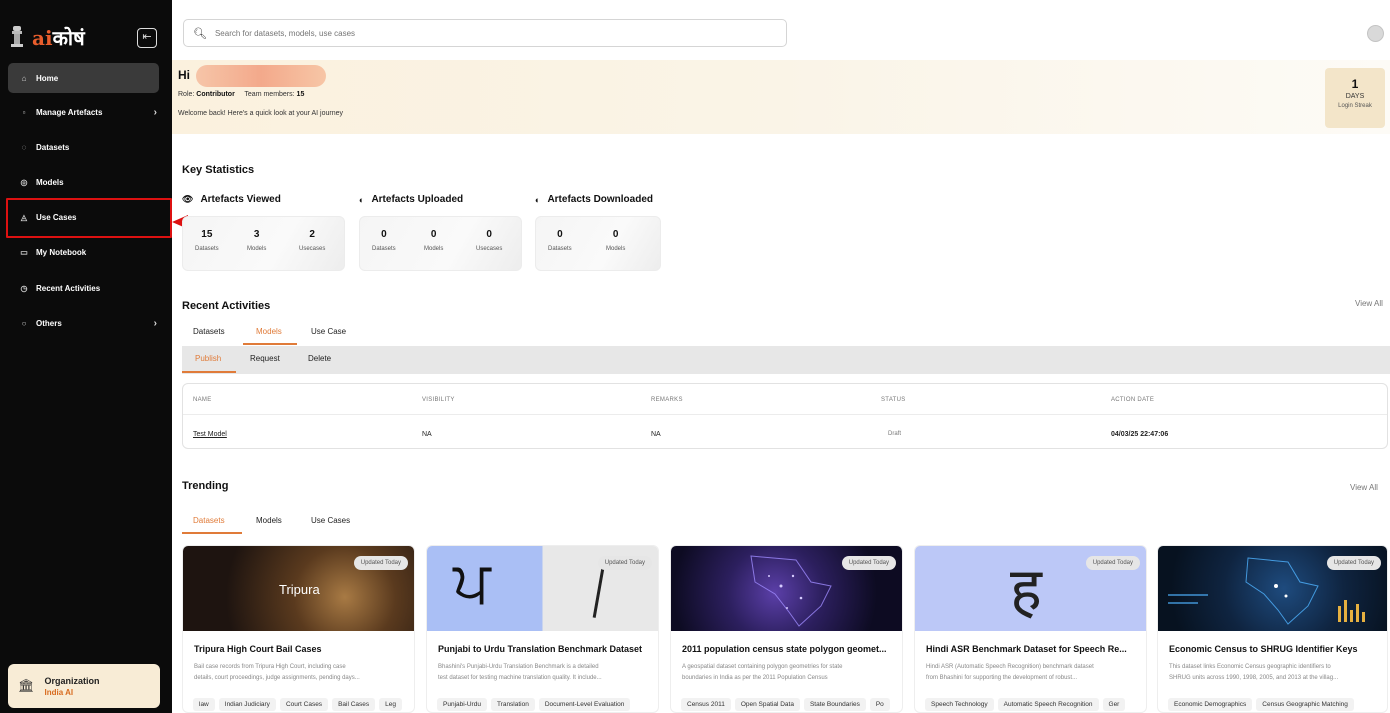  I want to click on artefacts-uploaded-card: 0 Datasets 0 Models 0 Usecases, so click(440, 243).